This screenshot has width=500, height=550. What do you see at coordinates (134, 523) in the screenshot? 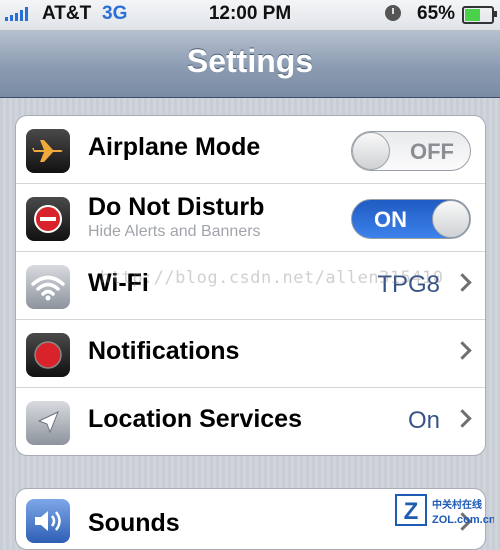
I see `sounds-label: Sounds` at bounding box center [134, 523].